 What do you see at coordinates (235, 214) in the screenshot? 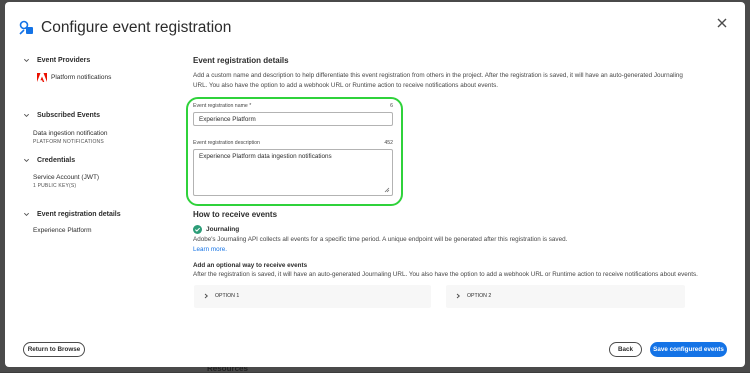
I see `section-heading-receive: How to receive events` at bounding box center [235, 214].